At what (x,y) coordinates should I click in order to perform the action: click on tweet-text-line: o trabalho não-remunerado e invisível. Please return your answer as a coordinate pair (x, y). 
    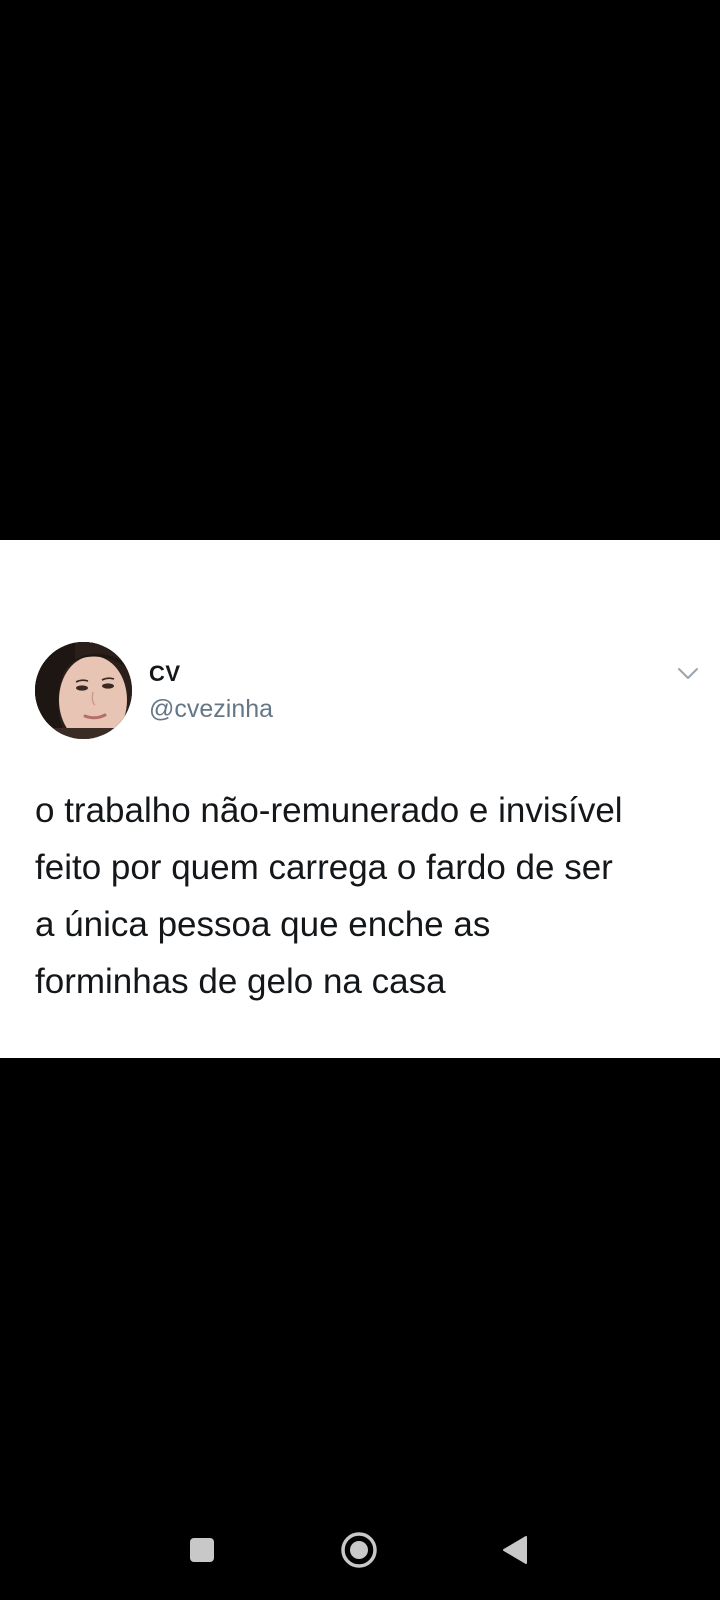
    Looking at the image, I should click on (329, 810).